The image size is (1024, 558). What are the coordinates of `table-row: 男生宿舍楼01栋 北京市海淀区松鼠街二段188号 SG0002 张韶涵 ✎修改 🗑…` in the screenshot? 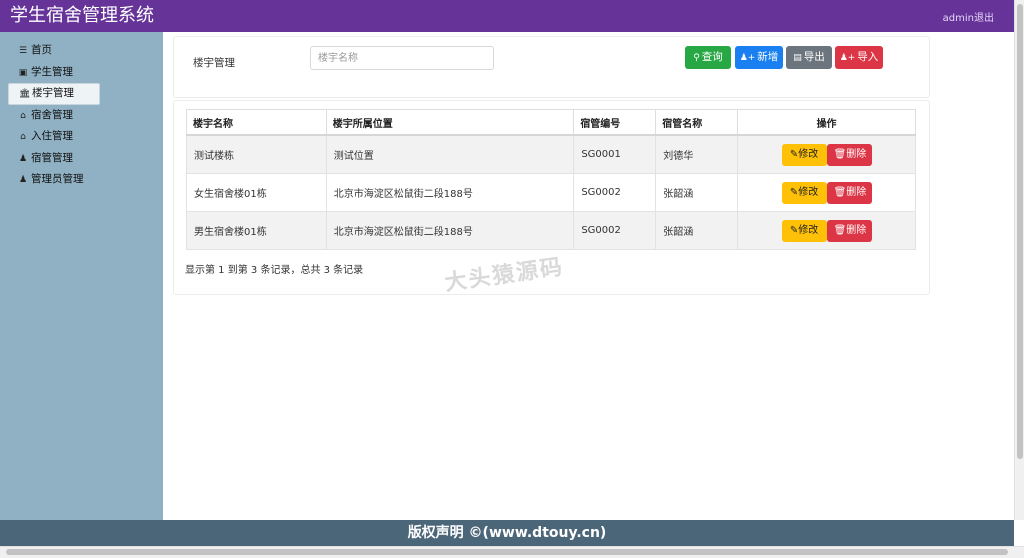 It's located at (551, 230).